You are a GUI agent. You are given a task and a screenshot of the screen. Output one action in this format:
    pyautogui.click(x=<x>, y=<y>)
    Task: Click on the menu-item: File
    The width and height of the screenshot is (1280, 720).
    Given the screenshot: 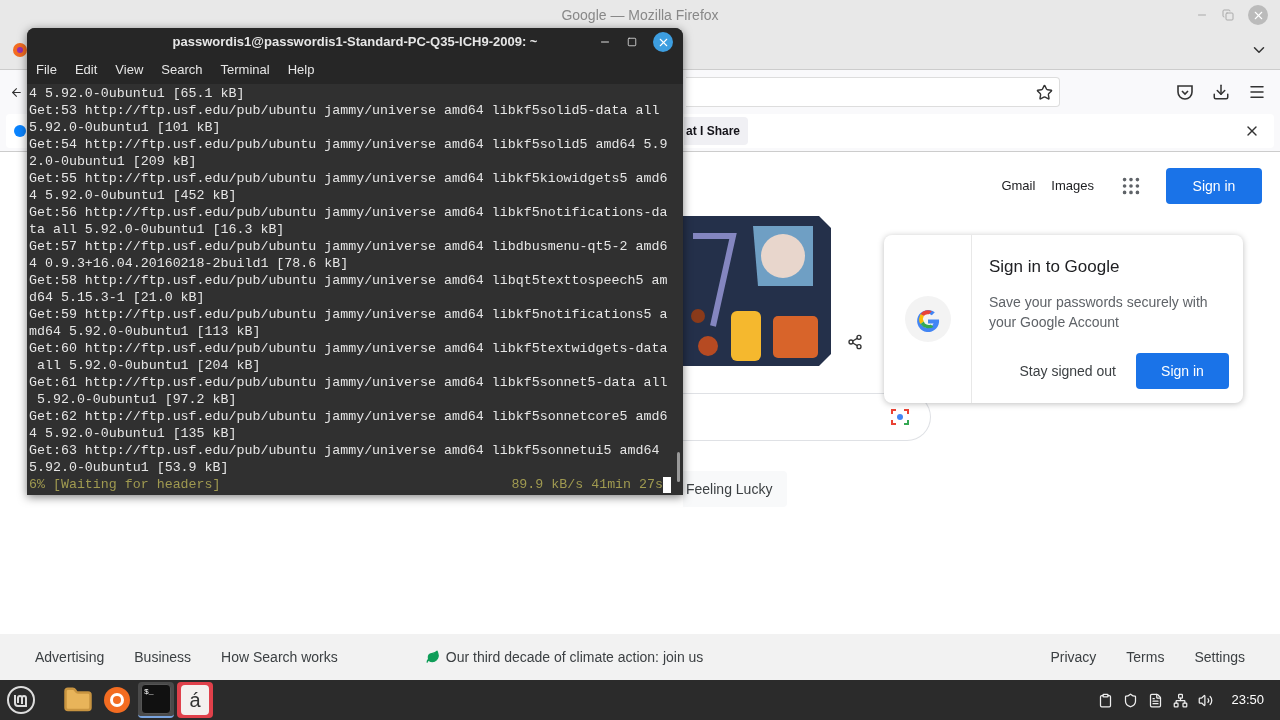 What is the action you would take?
    pyautogui.click(x=46, y=70)
    